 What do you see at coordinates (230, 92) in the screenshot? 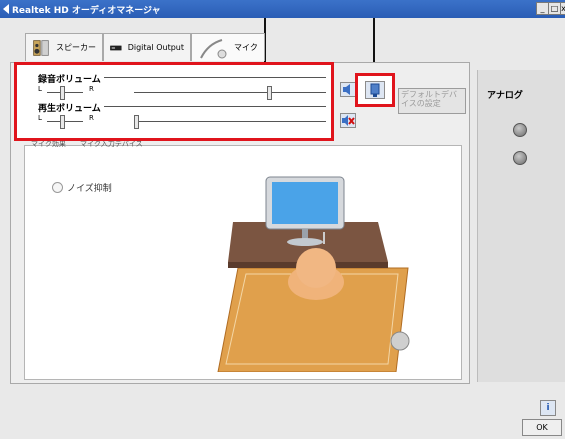
I see `recording-volume-track` at bounding box center [230, 92].